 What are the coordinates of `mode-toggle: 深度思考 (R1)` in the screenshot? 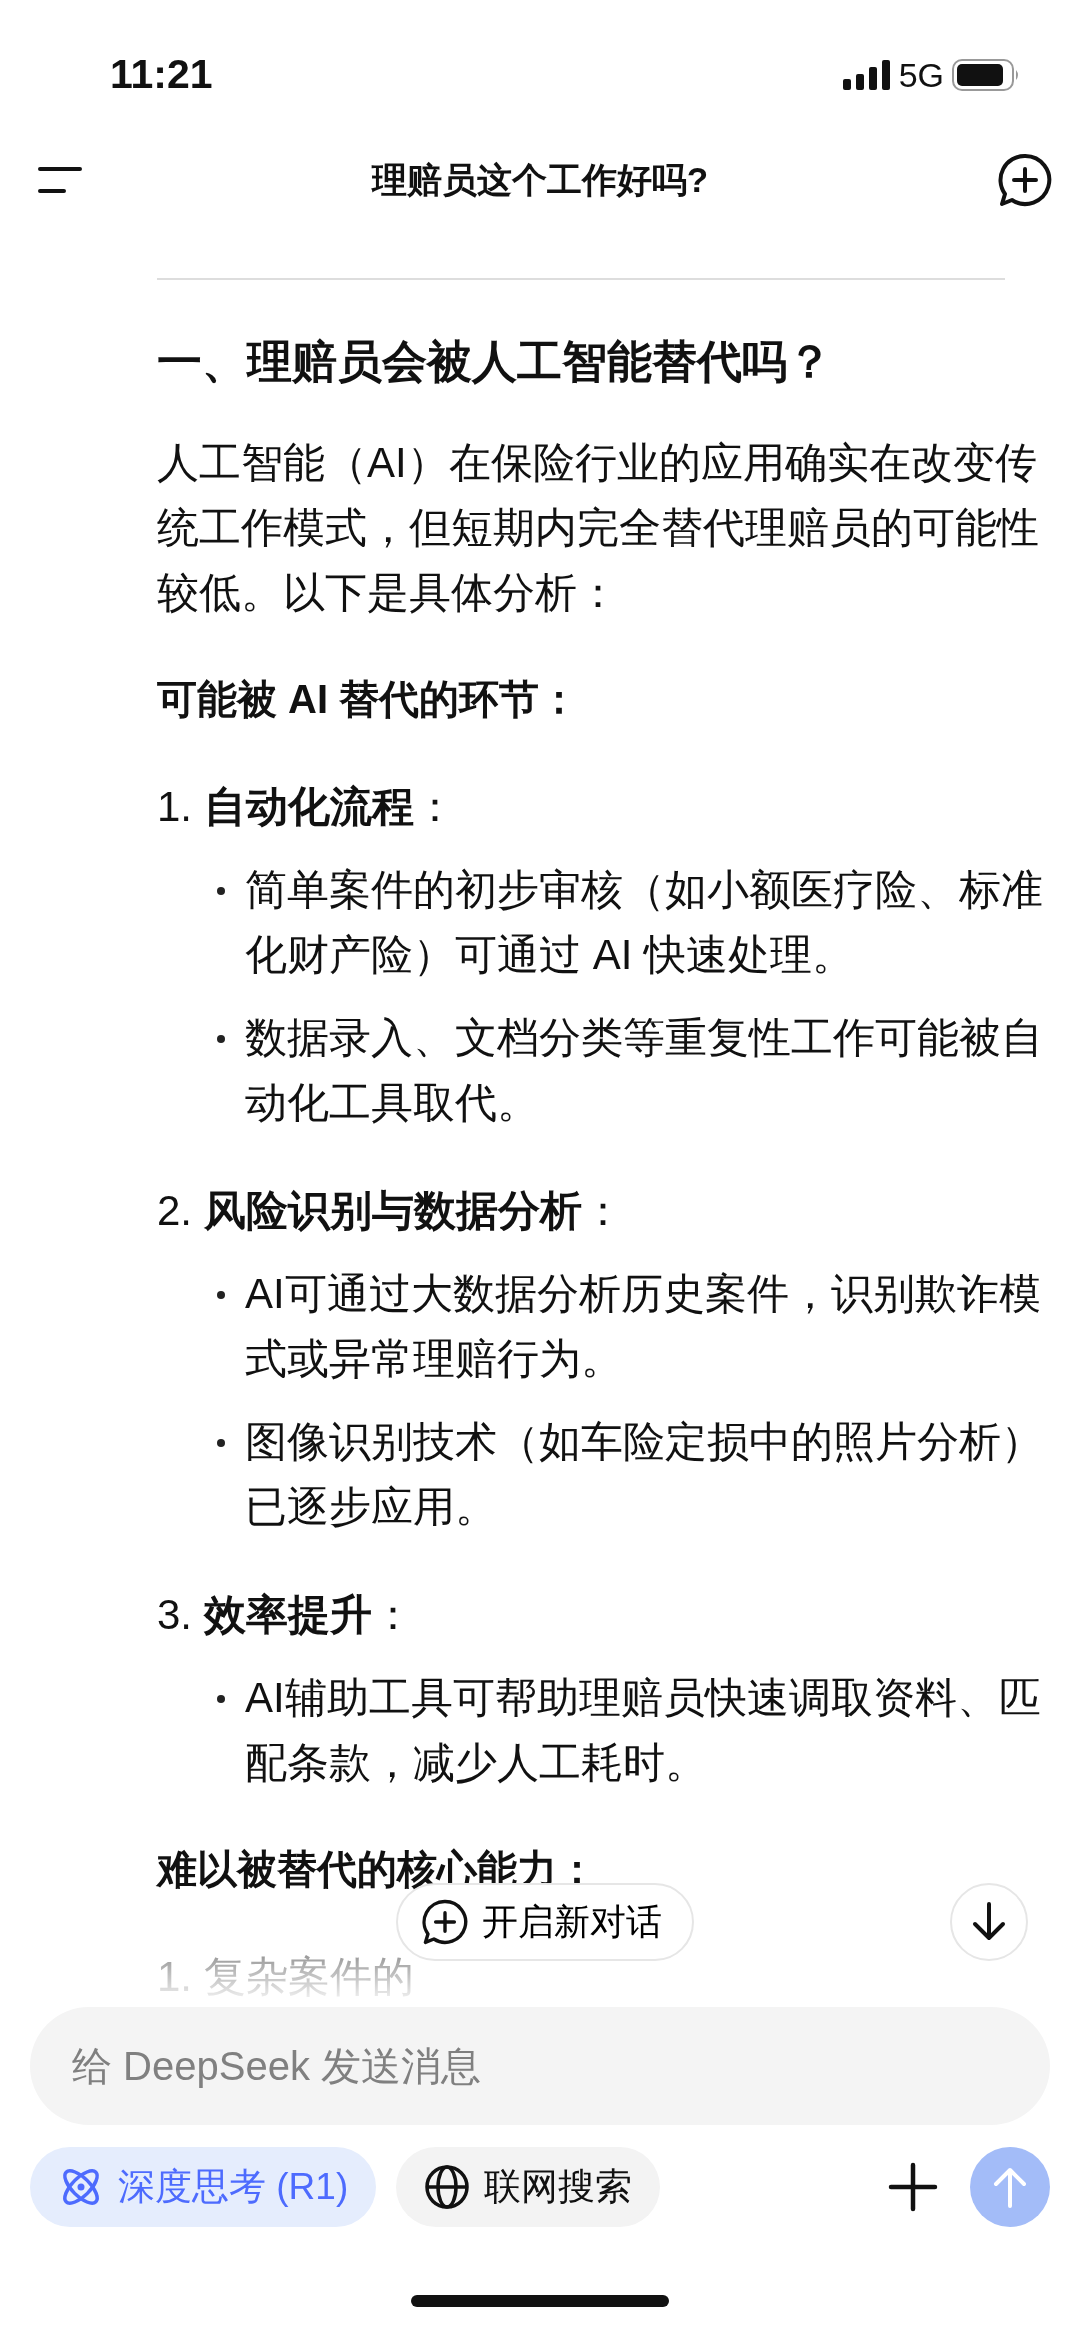 It's located at (203, 2187).